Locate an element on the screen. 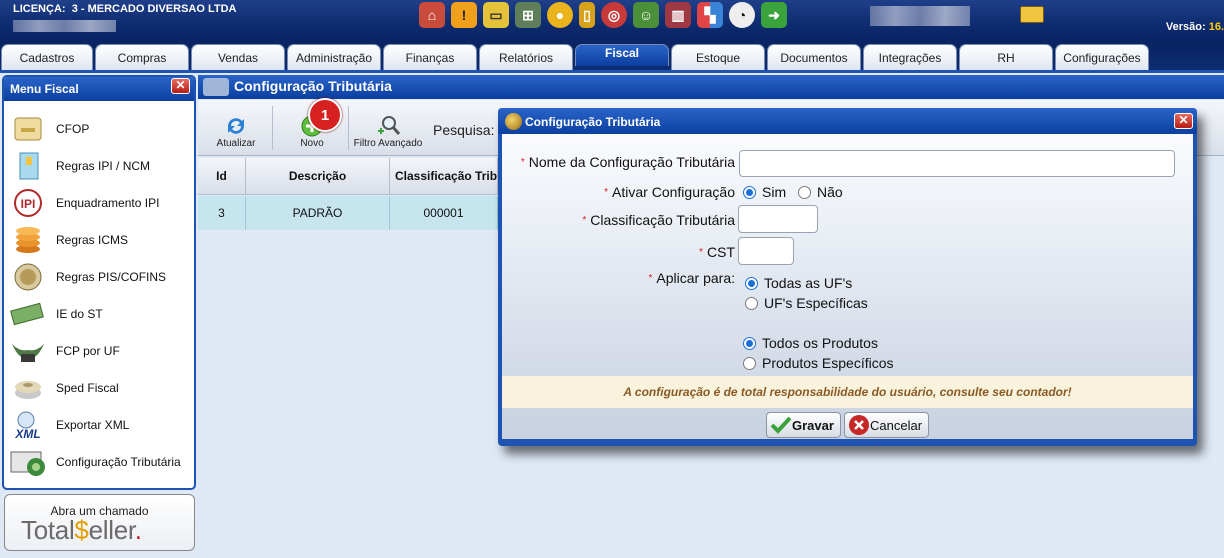 Image resolution: width=1224 pixels, height=558 pixels. close-dialog-button: ✕ is located at coordinates (1183, 121).